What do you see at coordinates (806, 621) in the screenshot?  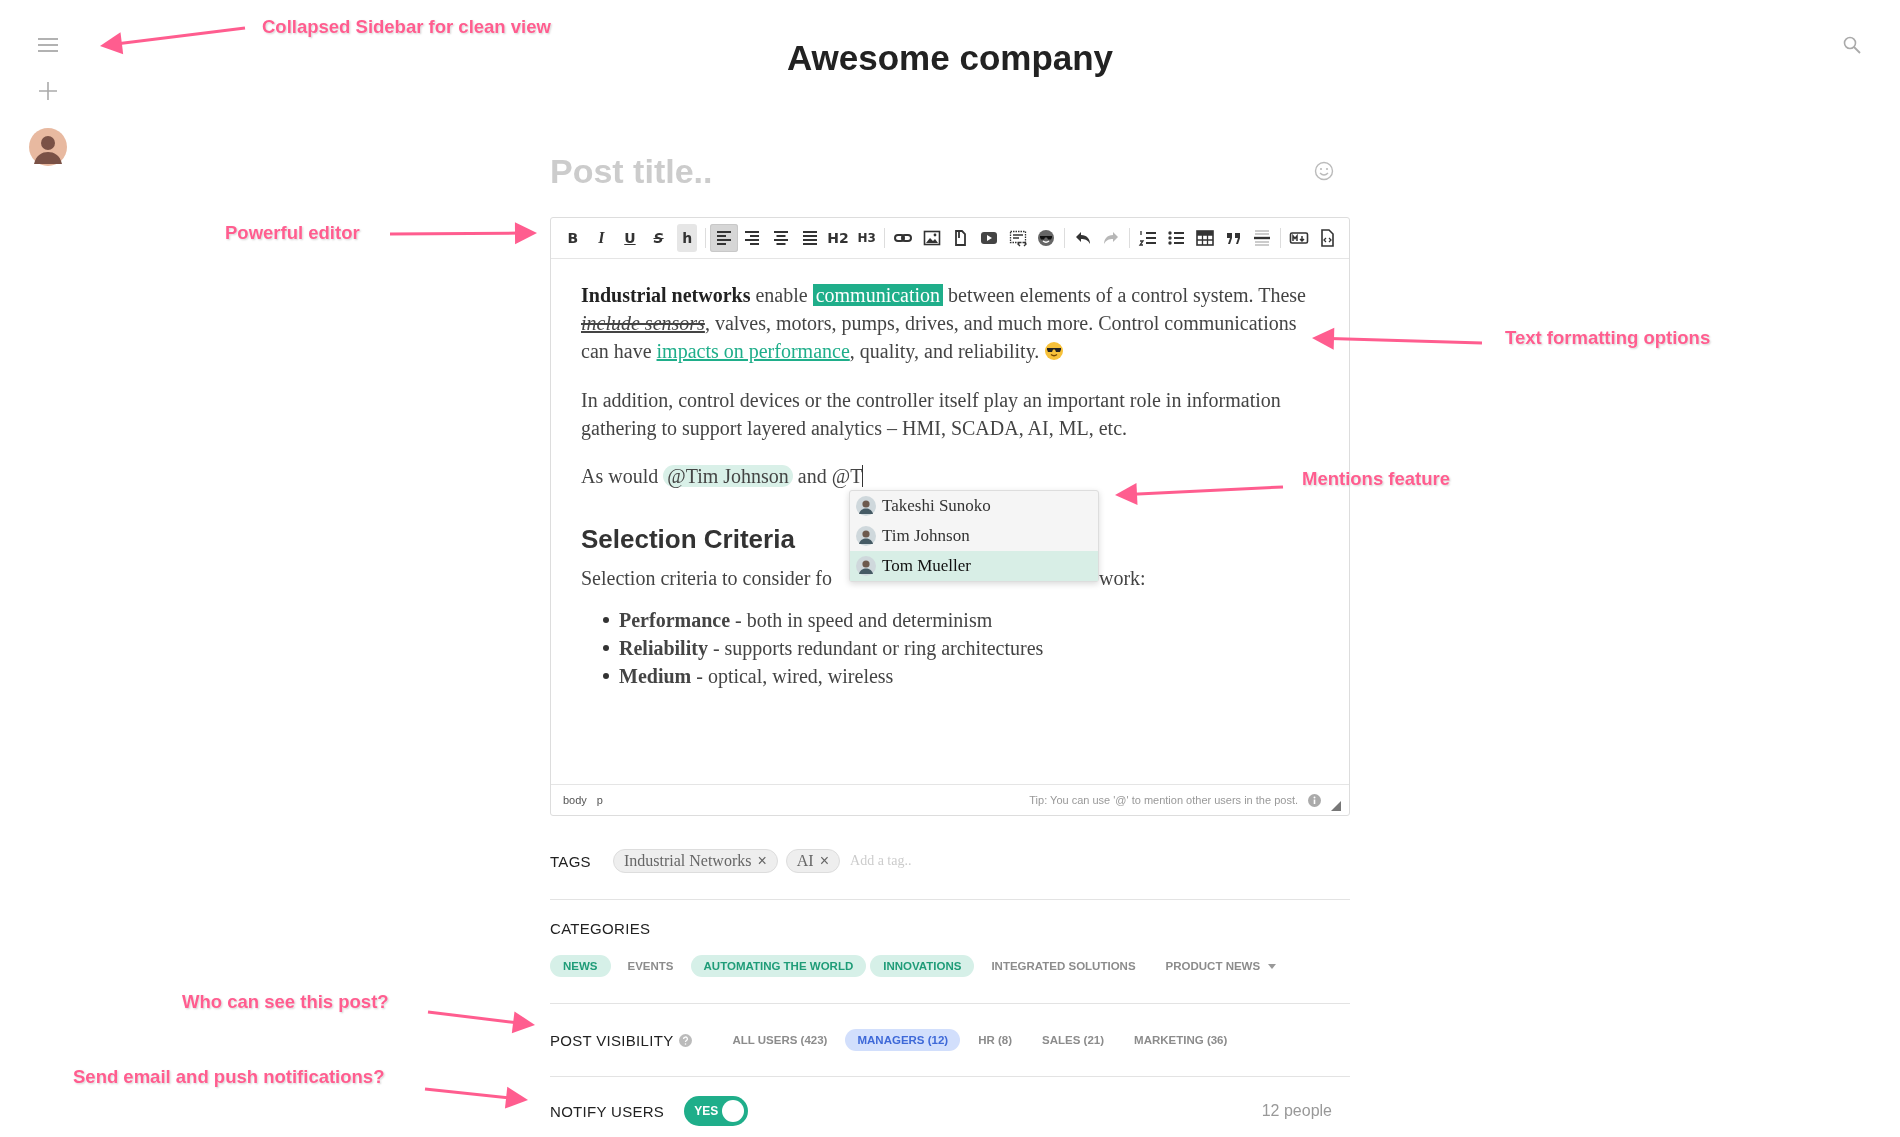 I see `list-item-text: Performance - both in speed and determinism` at bounding box center [806, 621].